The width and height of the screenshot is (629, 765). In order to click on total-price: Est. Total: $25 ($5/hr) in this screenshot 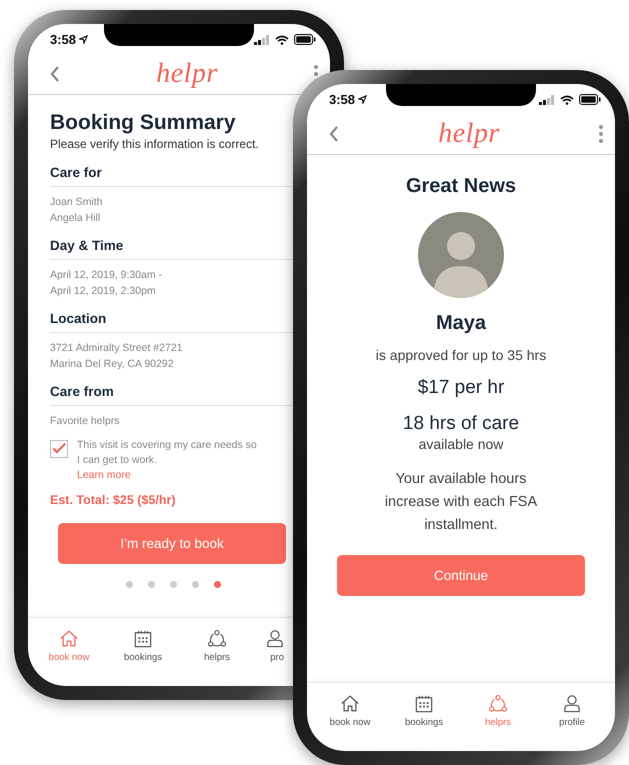, I will do `click(113, 500)`.